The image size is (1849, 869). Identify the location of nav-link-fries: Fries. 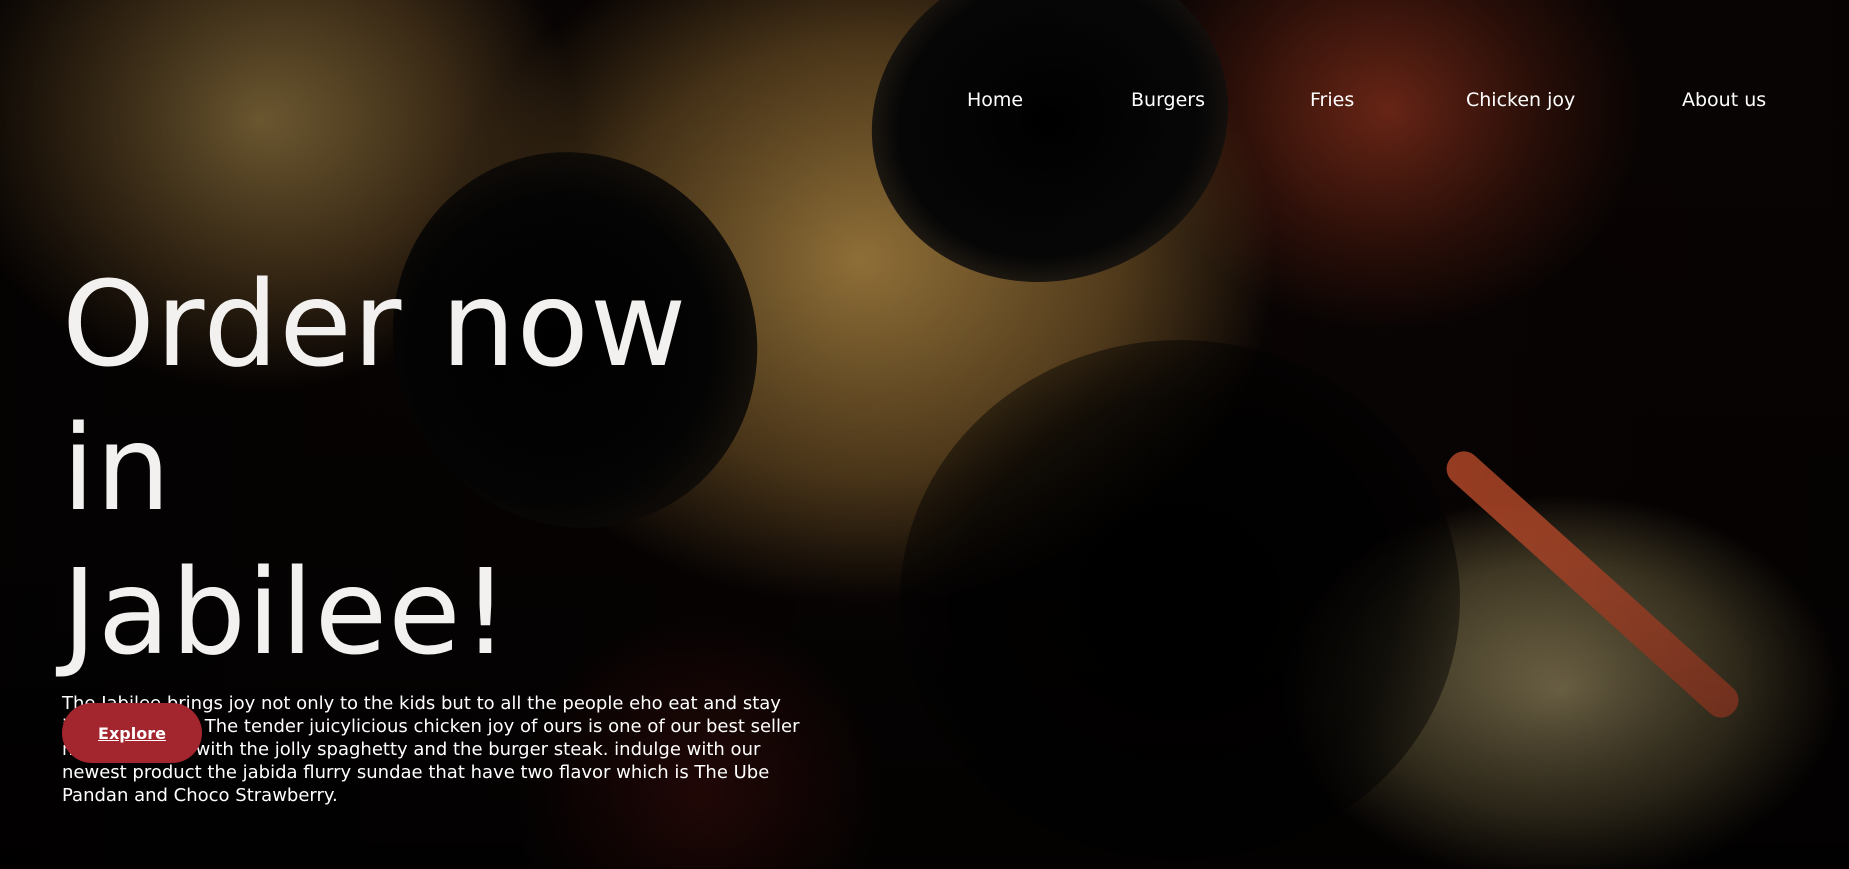
(1332, 100).